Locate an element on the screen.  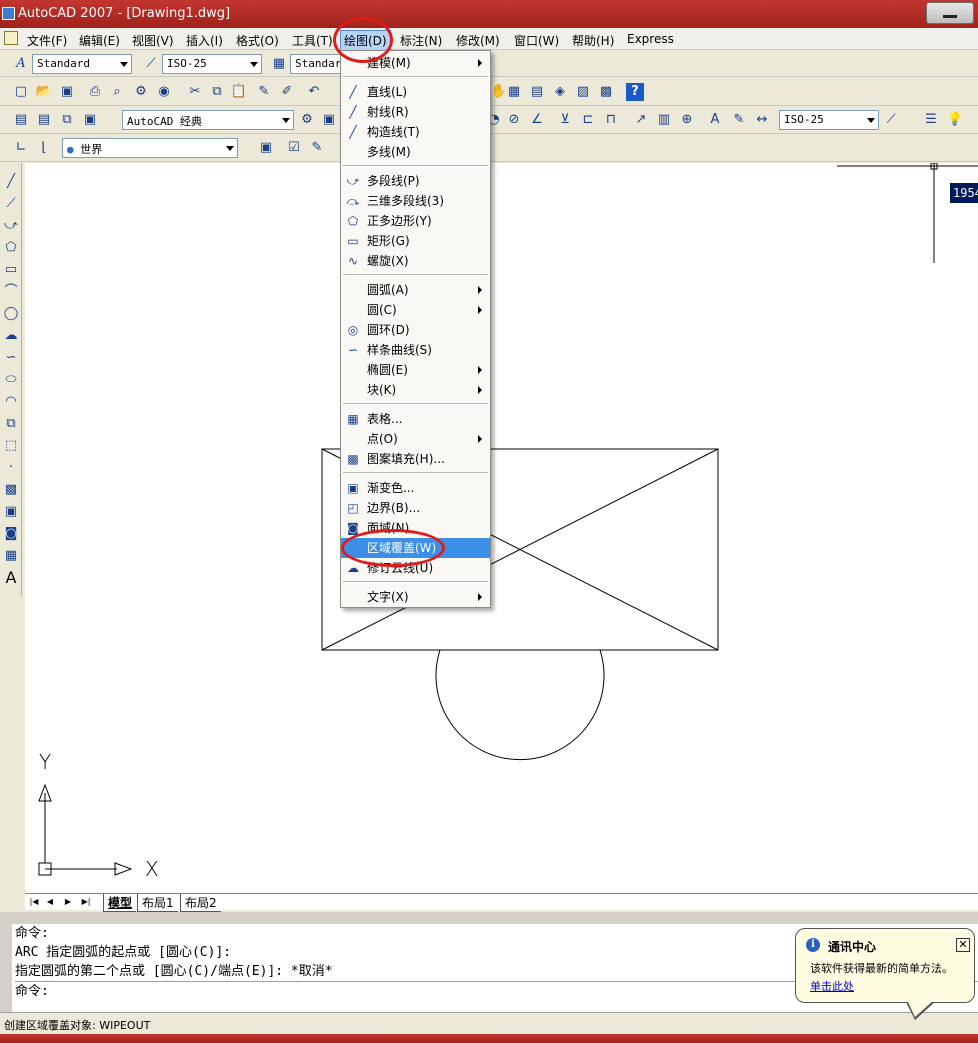
block-editor-icon: ✐ is located at coordinates (287, 92).